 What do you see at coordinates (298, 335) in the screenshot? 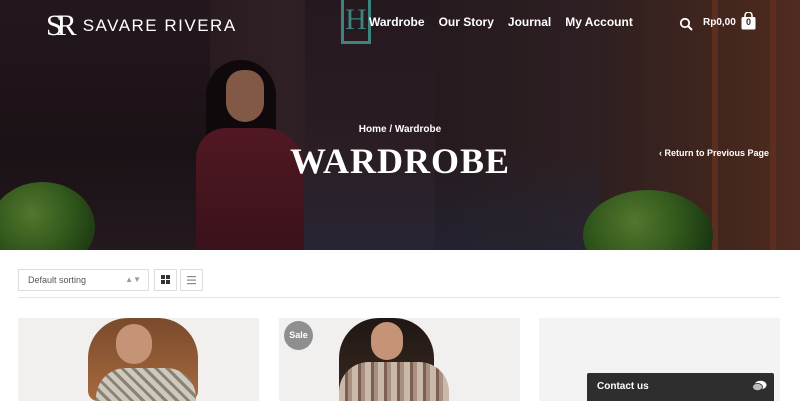
I see `sale-badge: Sale` at bounding box center [298, 335].